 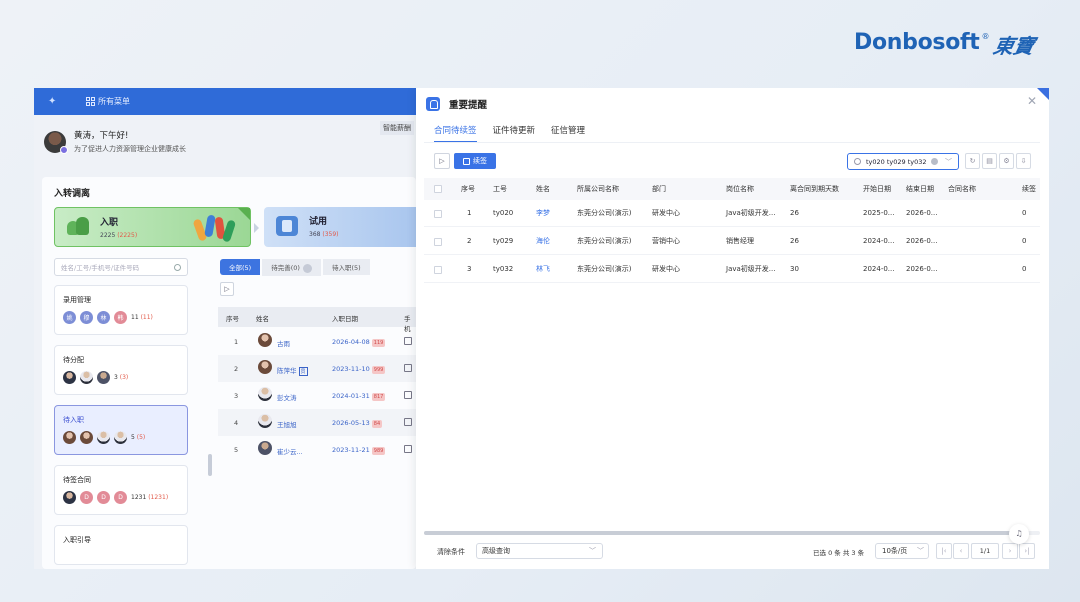 I want to click on row-index: 1, so click(x=469, y=213).